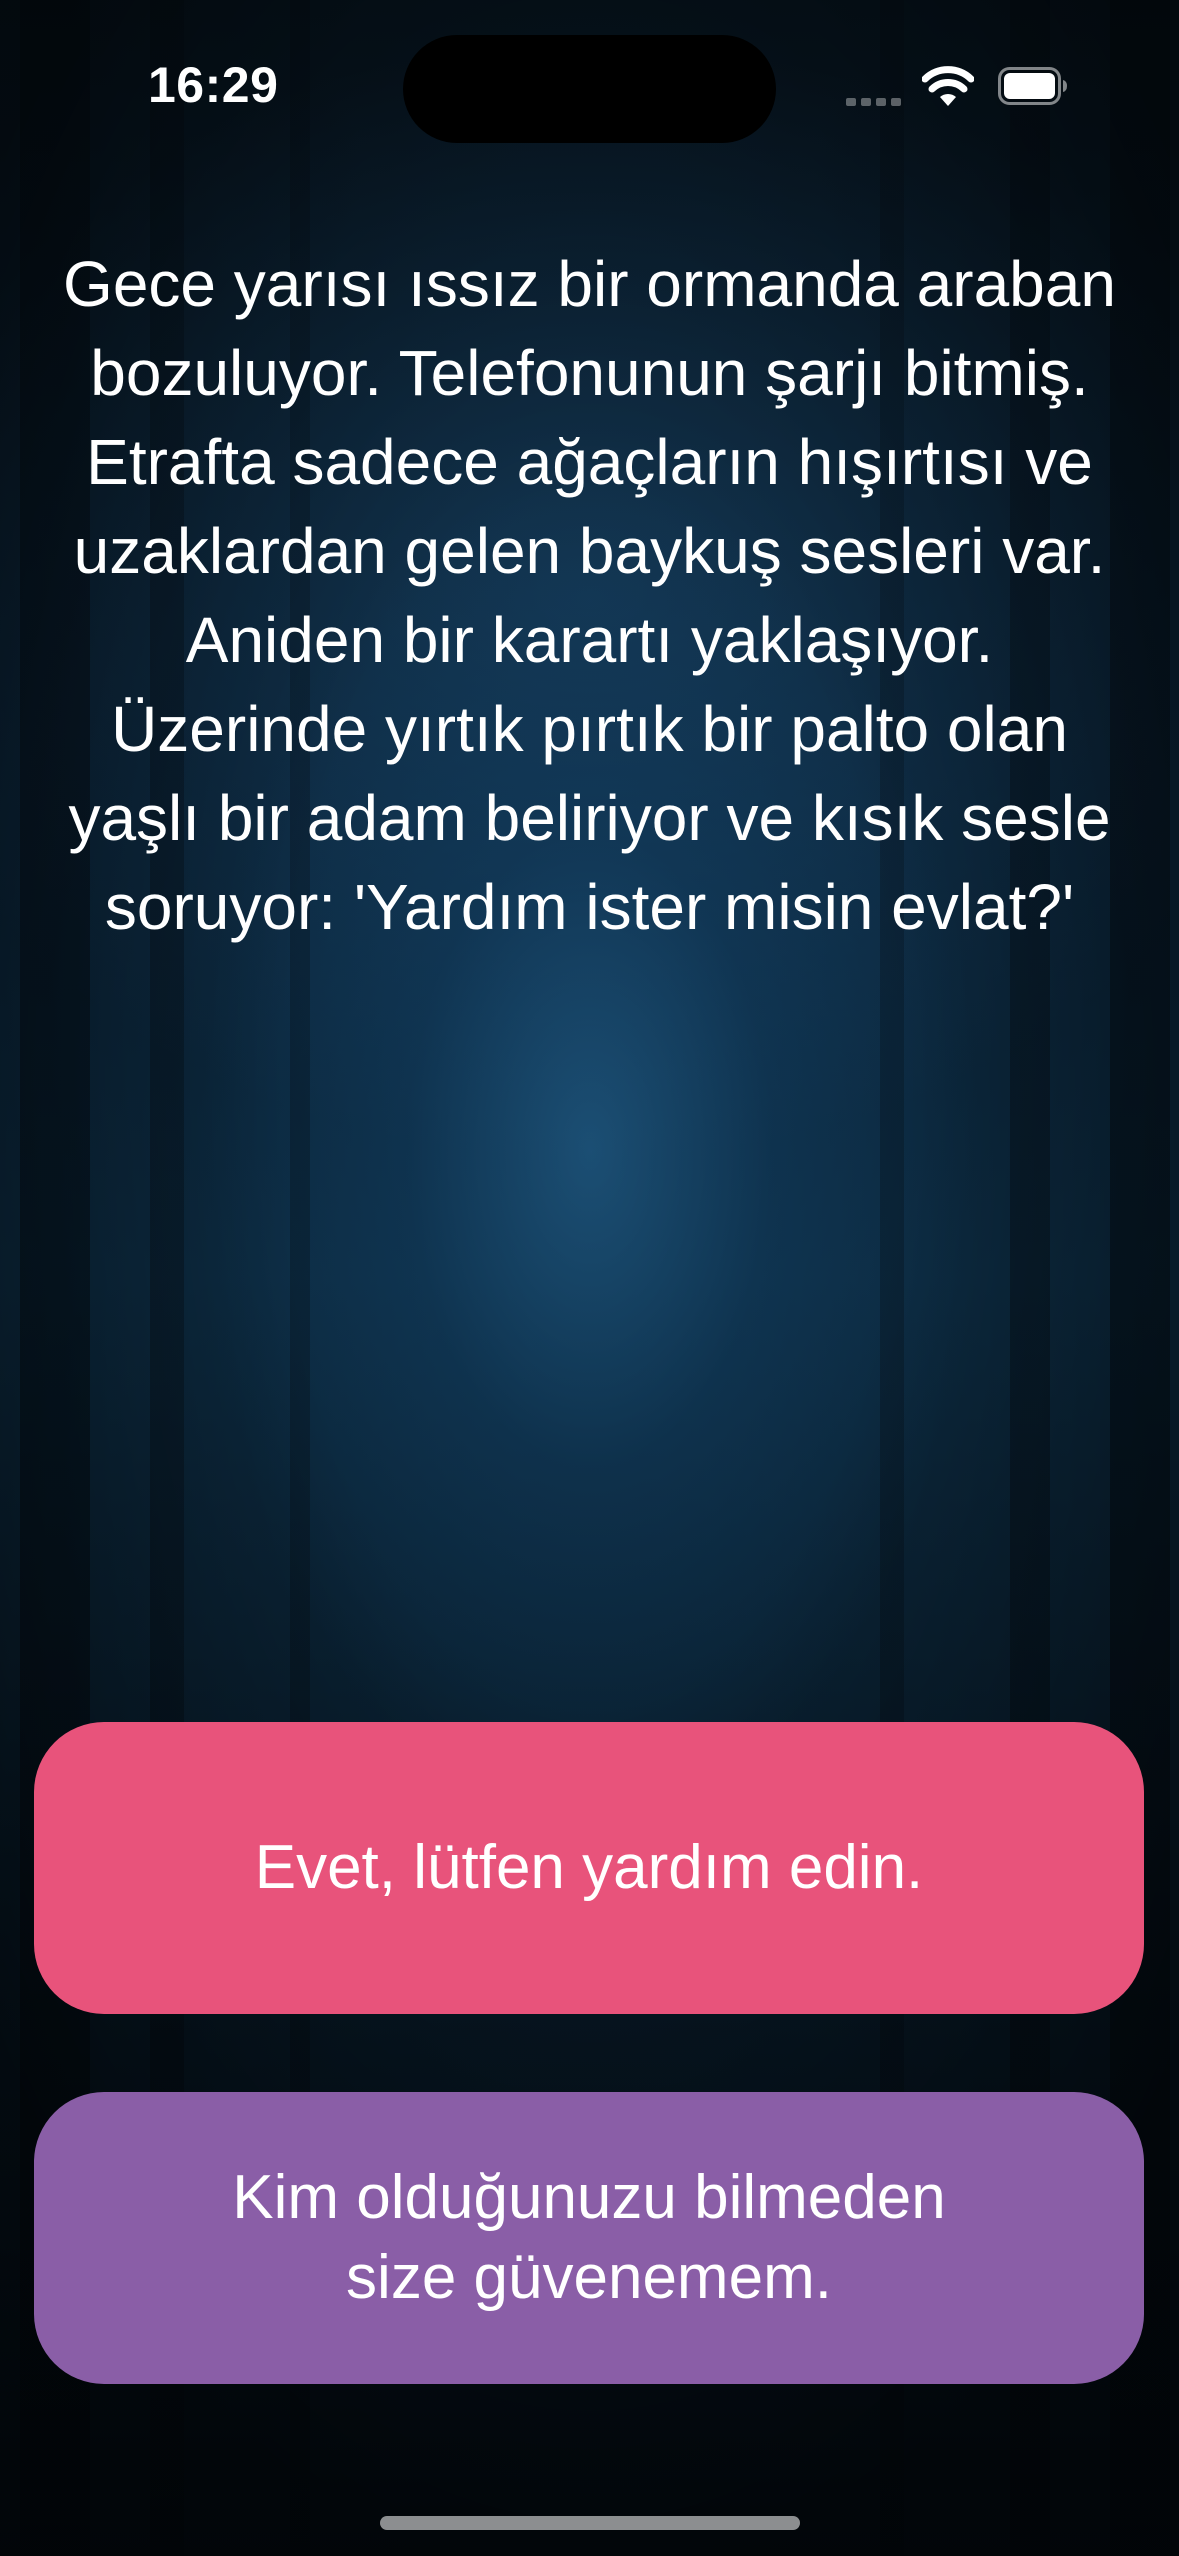 This screenshot has width=1179, height=2556. Describe the element at coordinates (213, 85) in the screenshot. I see `status-time: 16:29` at that location.